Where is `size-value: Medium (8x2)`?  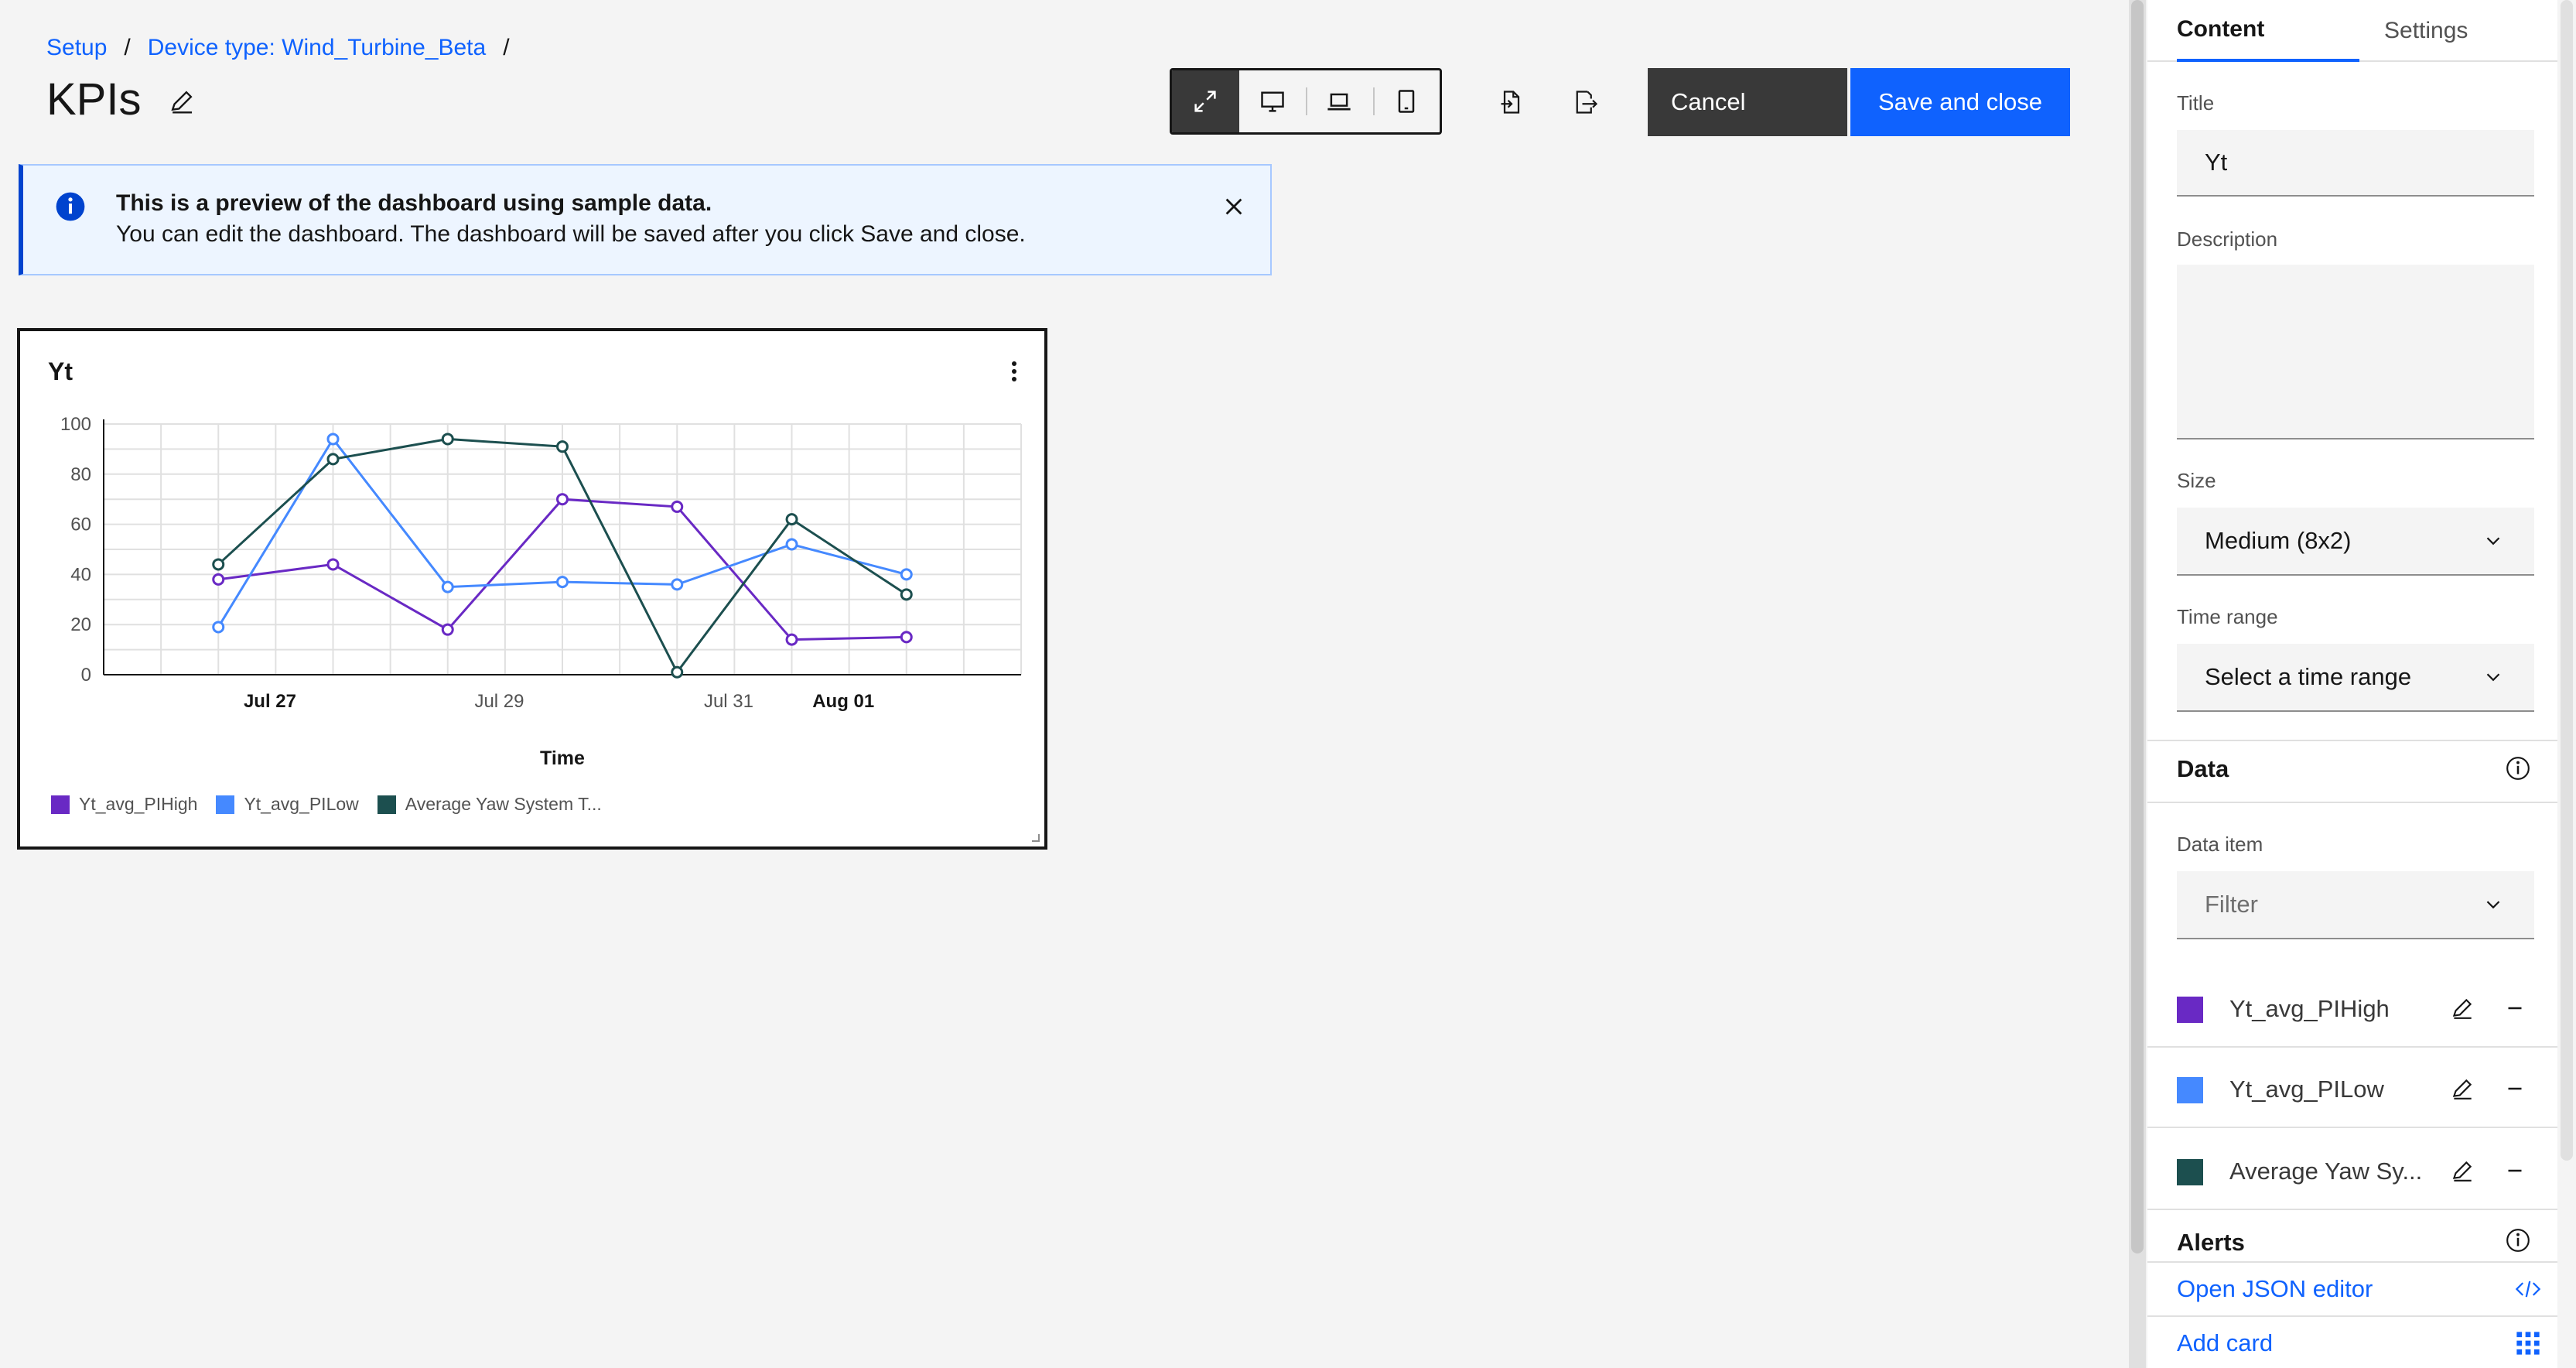
size-value: Medium (8x2) is located at coordinates (2278, 541).